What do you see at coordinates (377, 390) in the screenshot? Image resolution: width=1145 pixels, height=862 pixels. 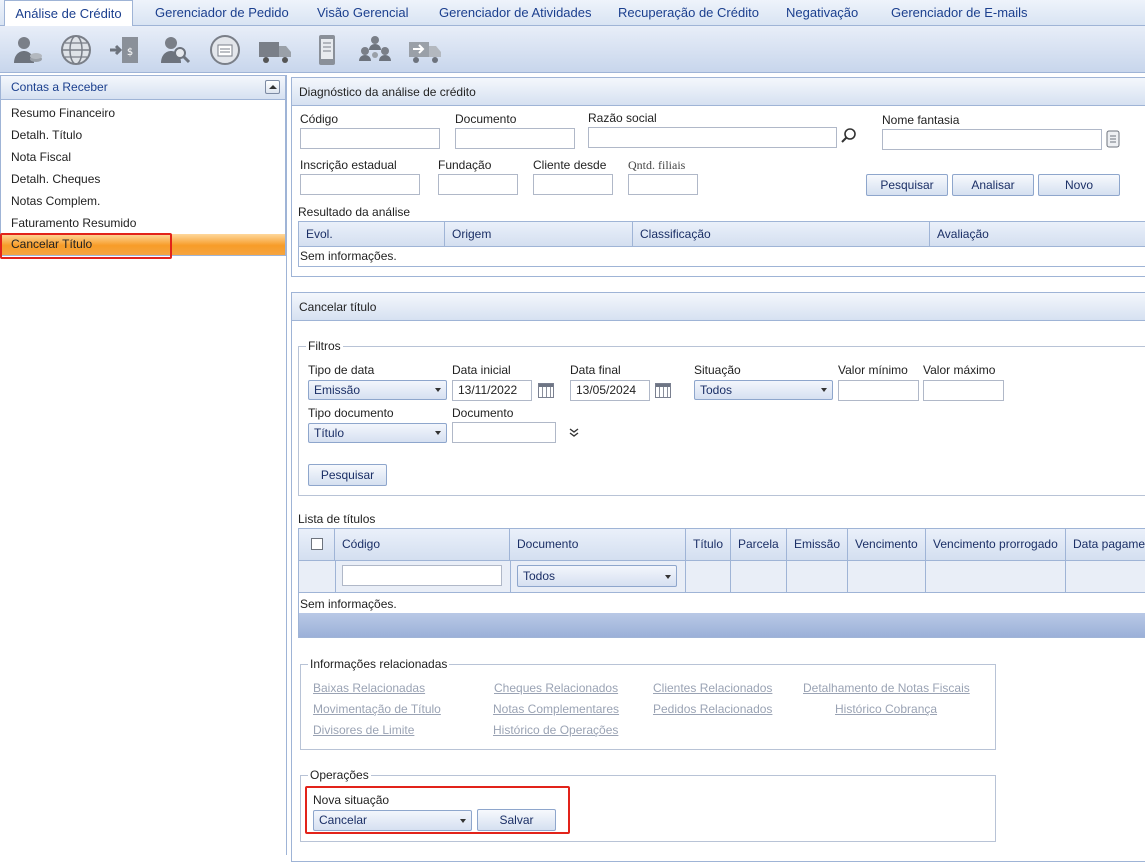 I see `tipo-data-select: Emissão` at bounding box center [377, 390].